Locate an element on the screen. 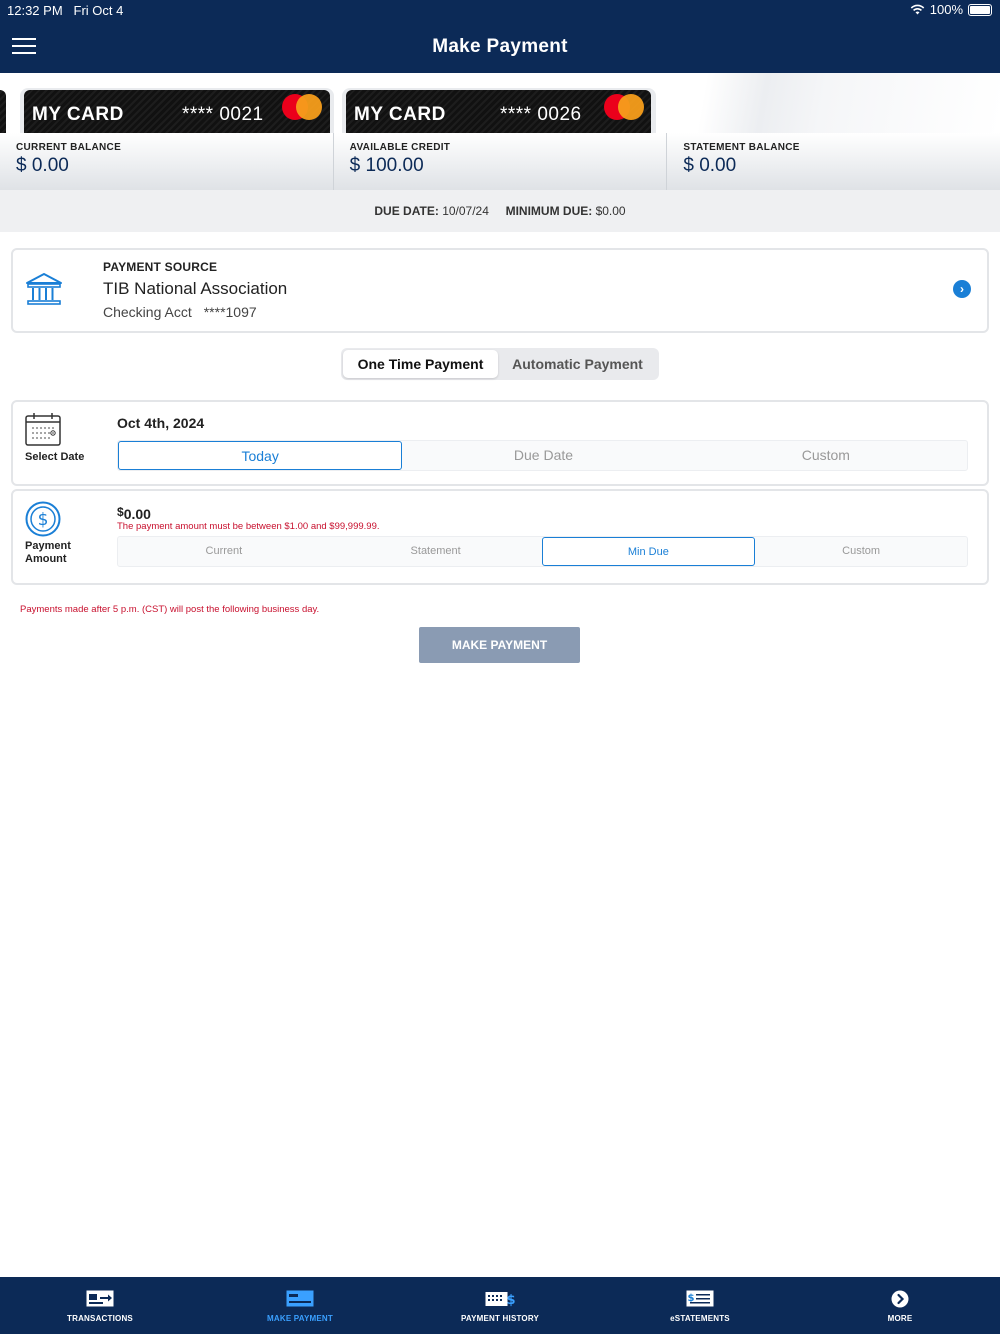  date-option-custom: Custom is located at coordinates (826, 455).